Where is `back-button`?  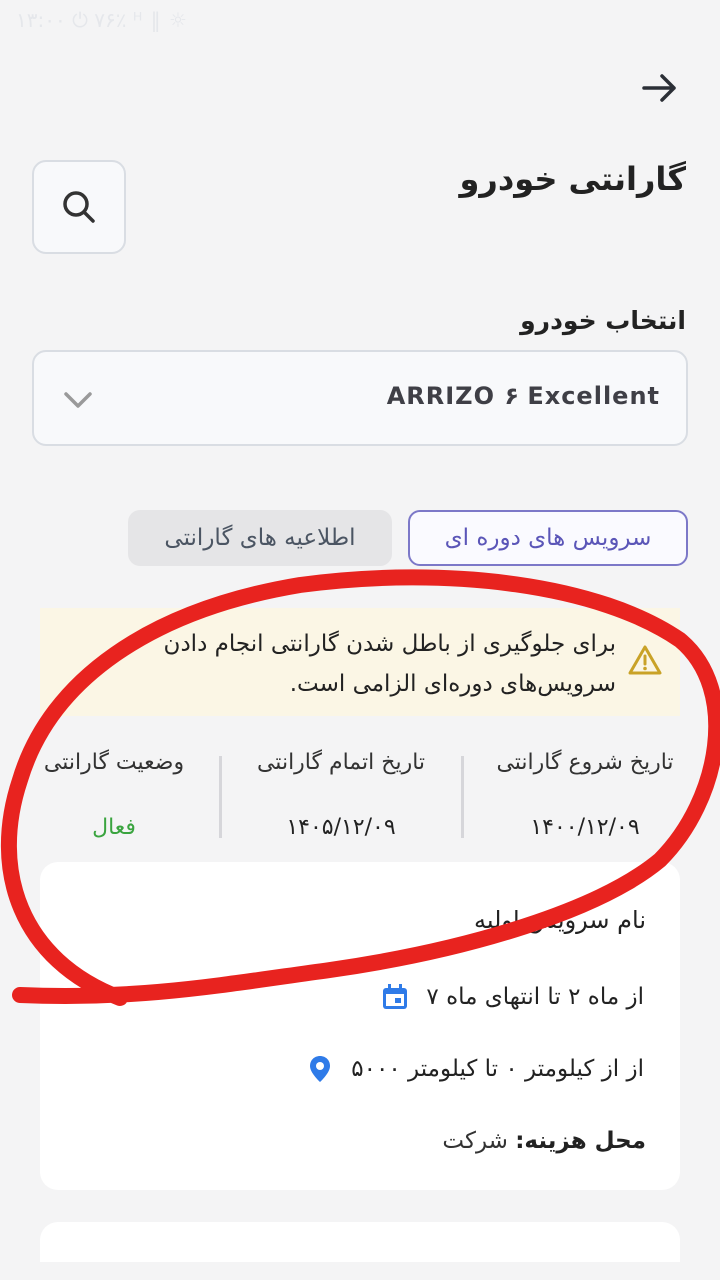
back-button is located at coordinates (660, 88).